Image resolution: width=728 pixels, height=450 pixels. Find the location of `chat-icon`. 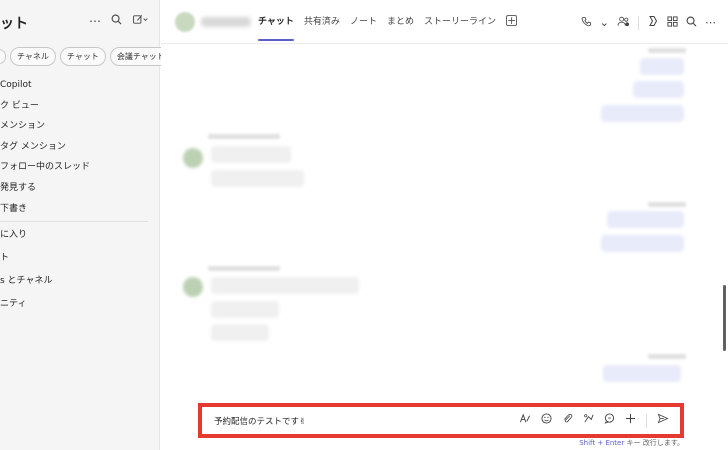

chat-icon is located at coordinates (609, 420).